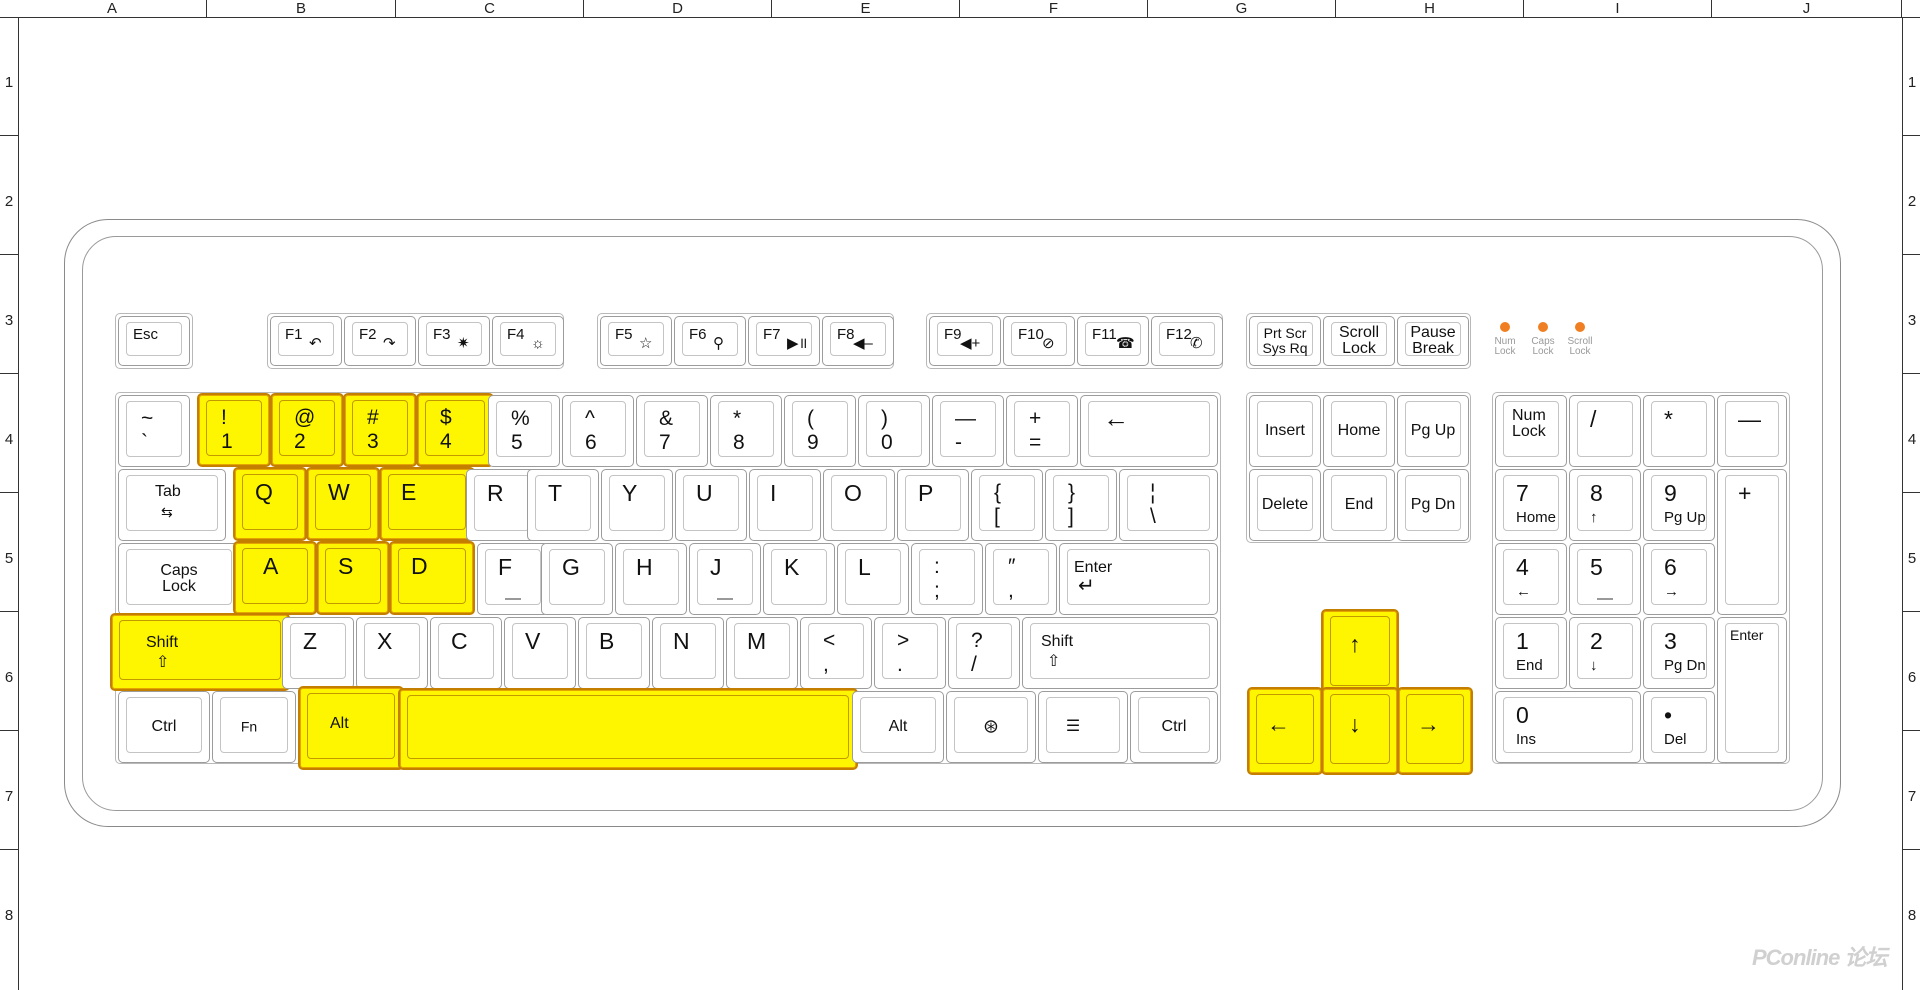  Describe the element at coordinates (1168, 505) in the screenshot. I see `key-backslash: ¦ \` at that location.